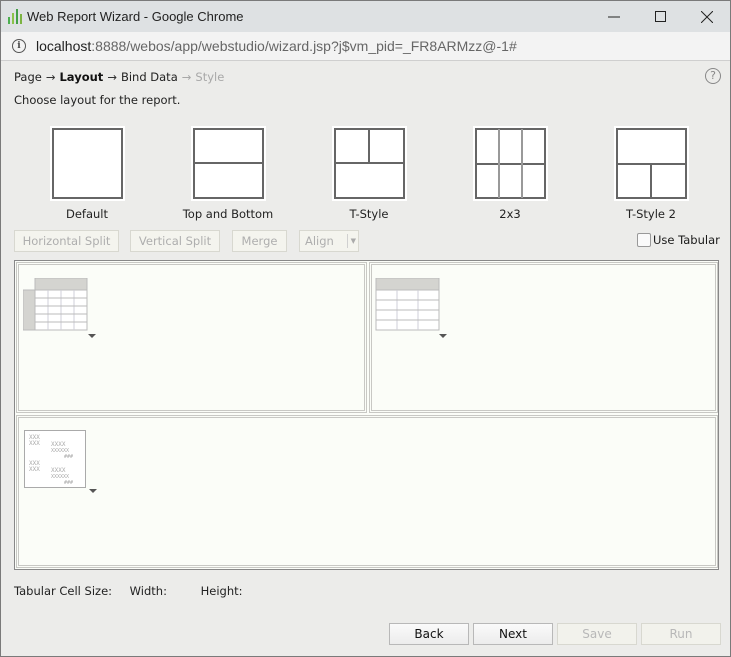 The image size is (731, 657). I want to click on align-separator, so click(347, 241).